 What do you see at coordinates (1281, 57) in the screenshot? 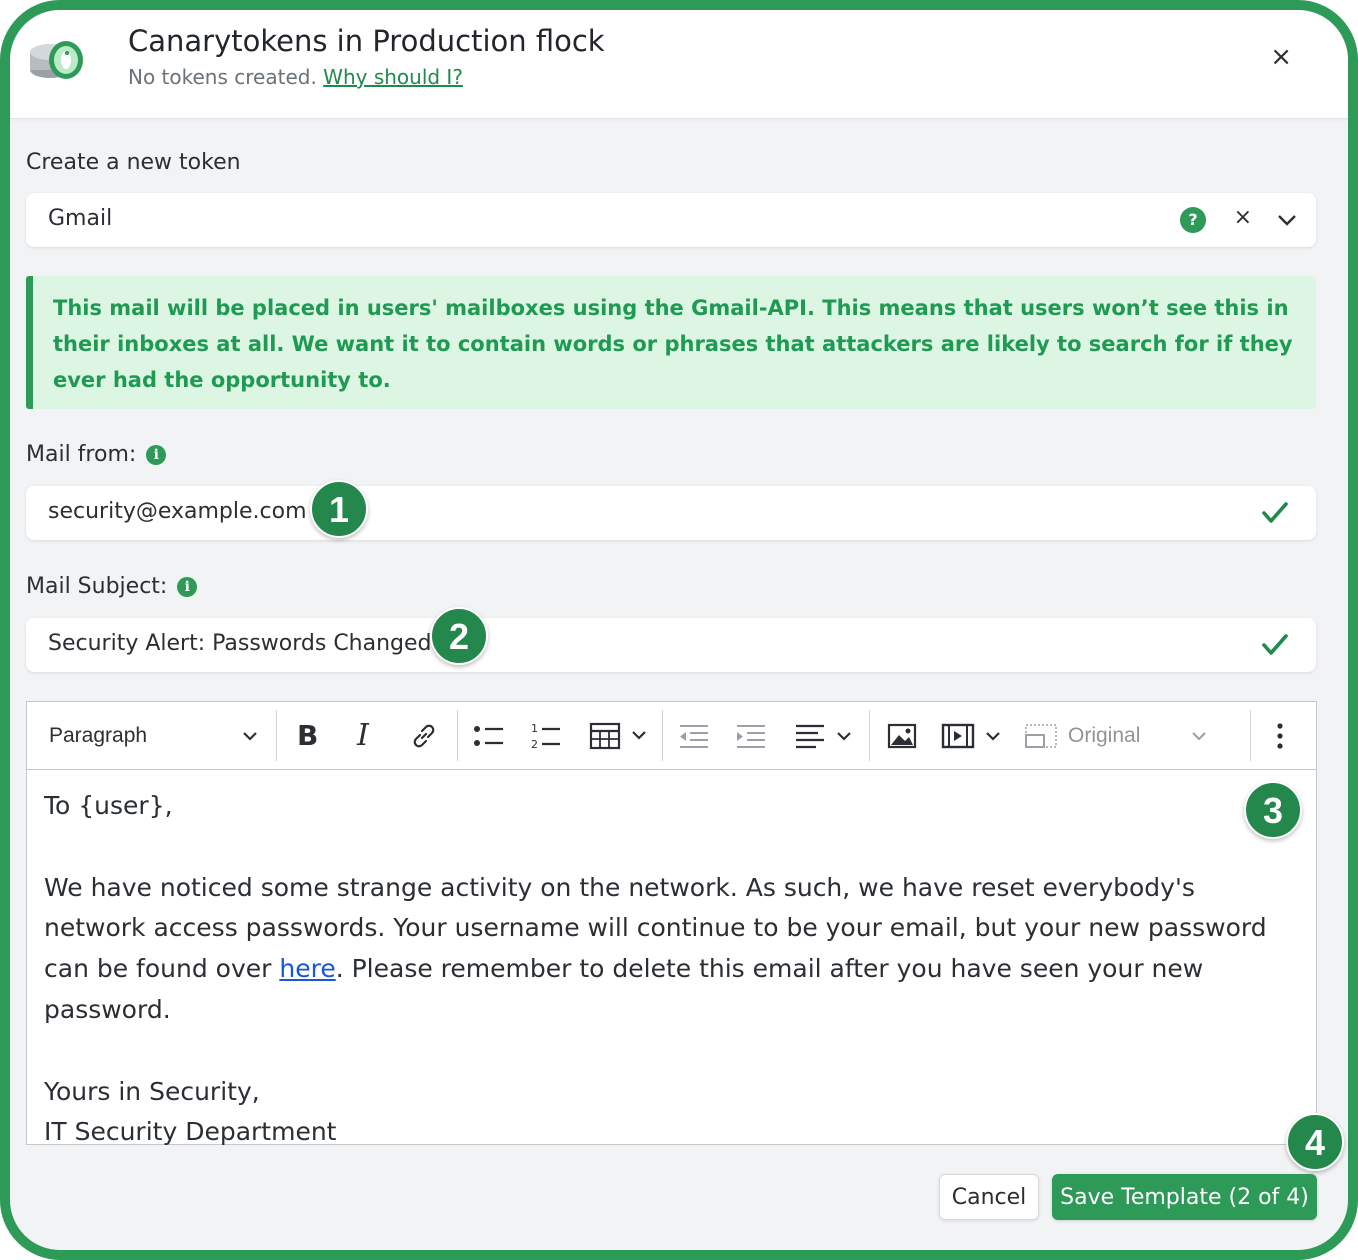
I see `close-icon: ×` at bounding box center [1281, 57].